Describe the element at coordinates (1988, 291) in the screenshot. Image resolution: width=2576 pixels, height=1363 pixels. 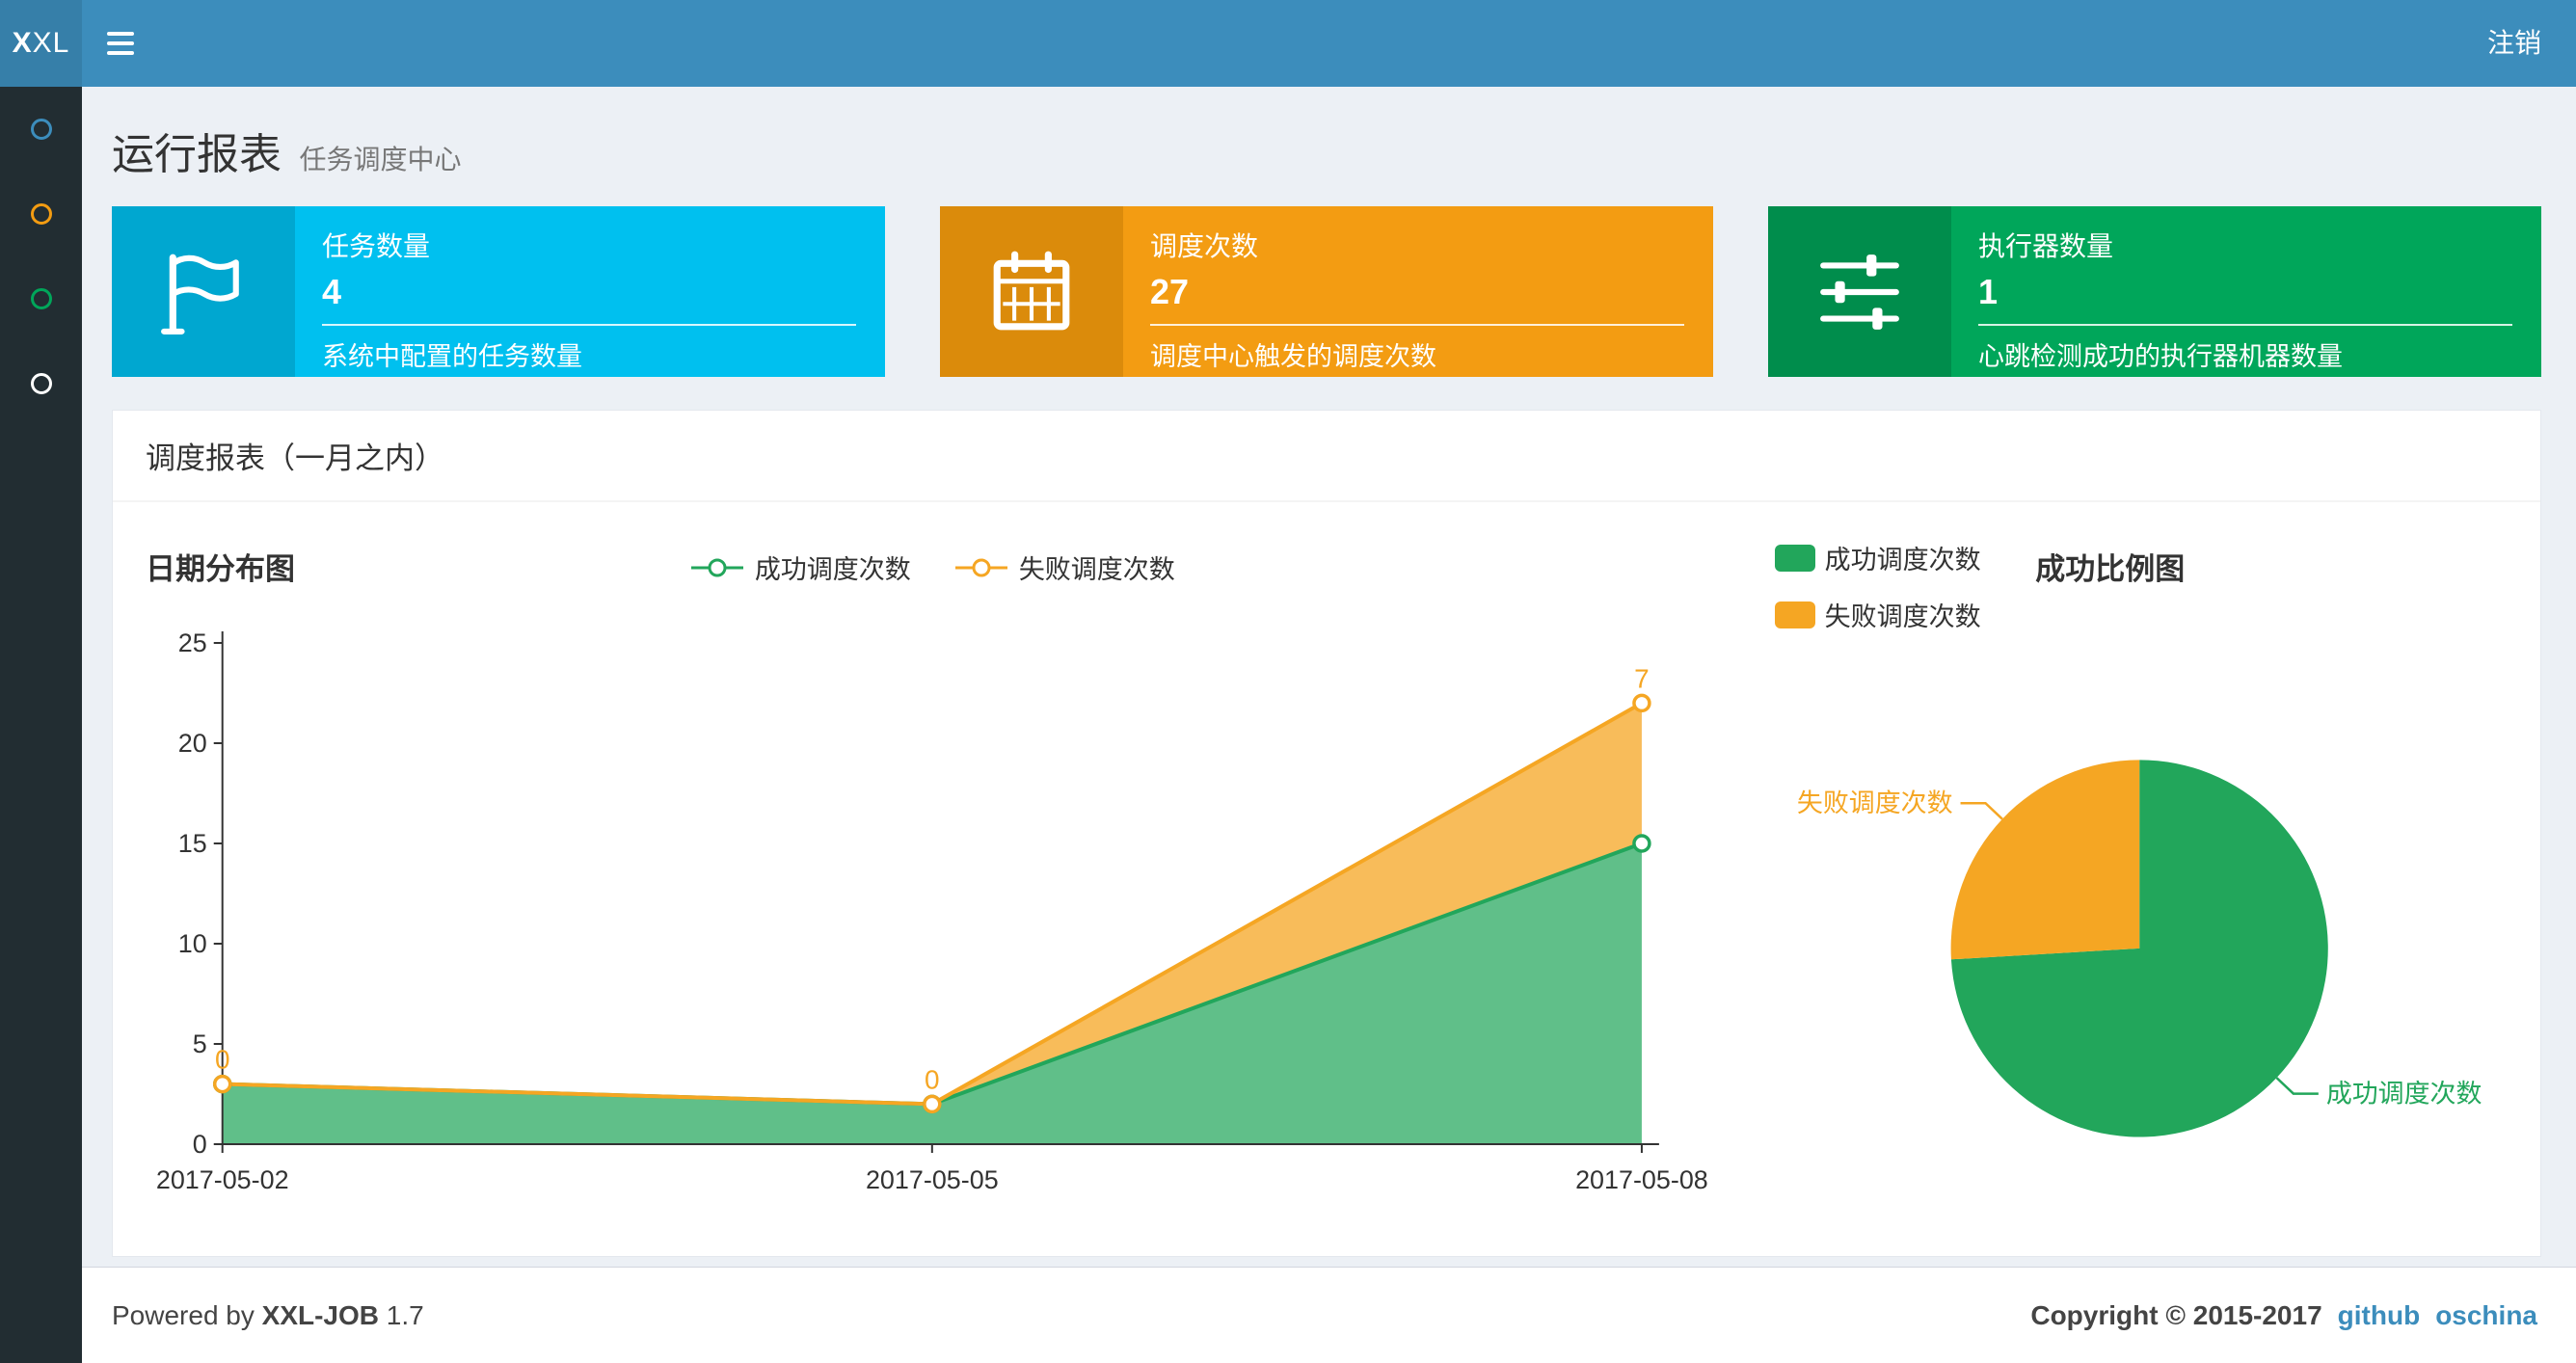
I see `info-box-value: 1` at that location.